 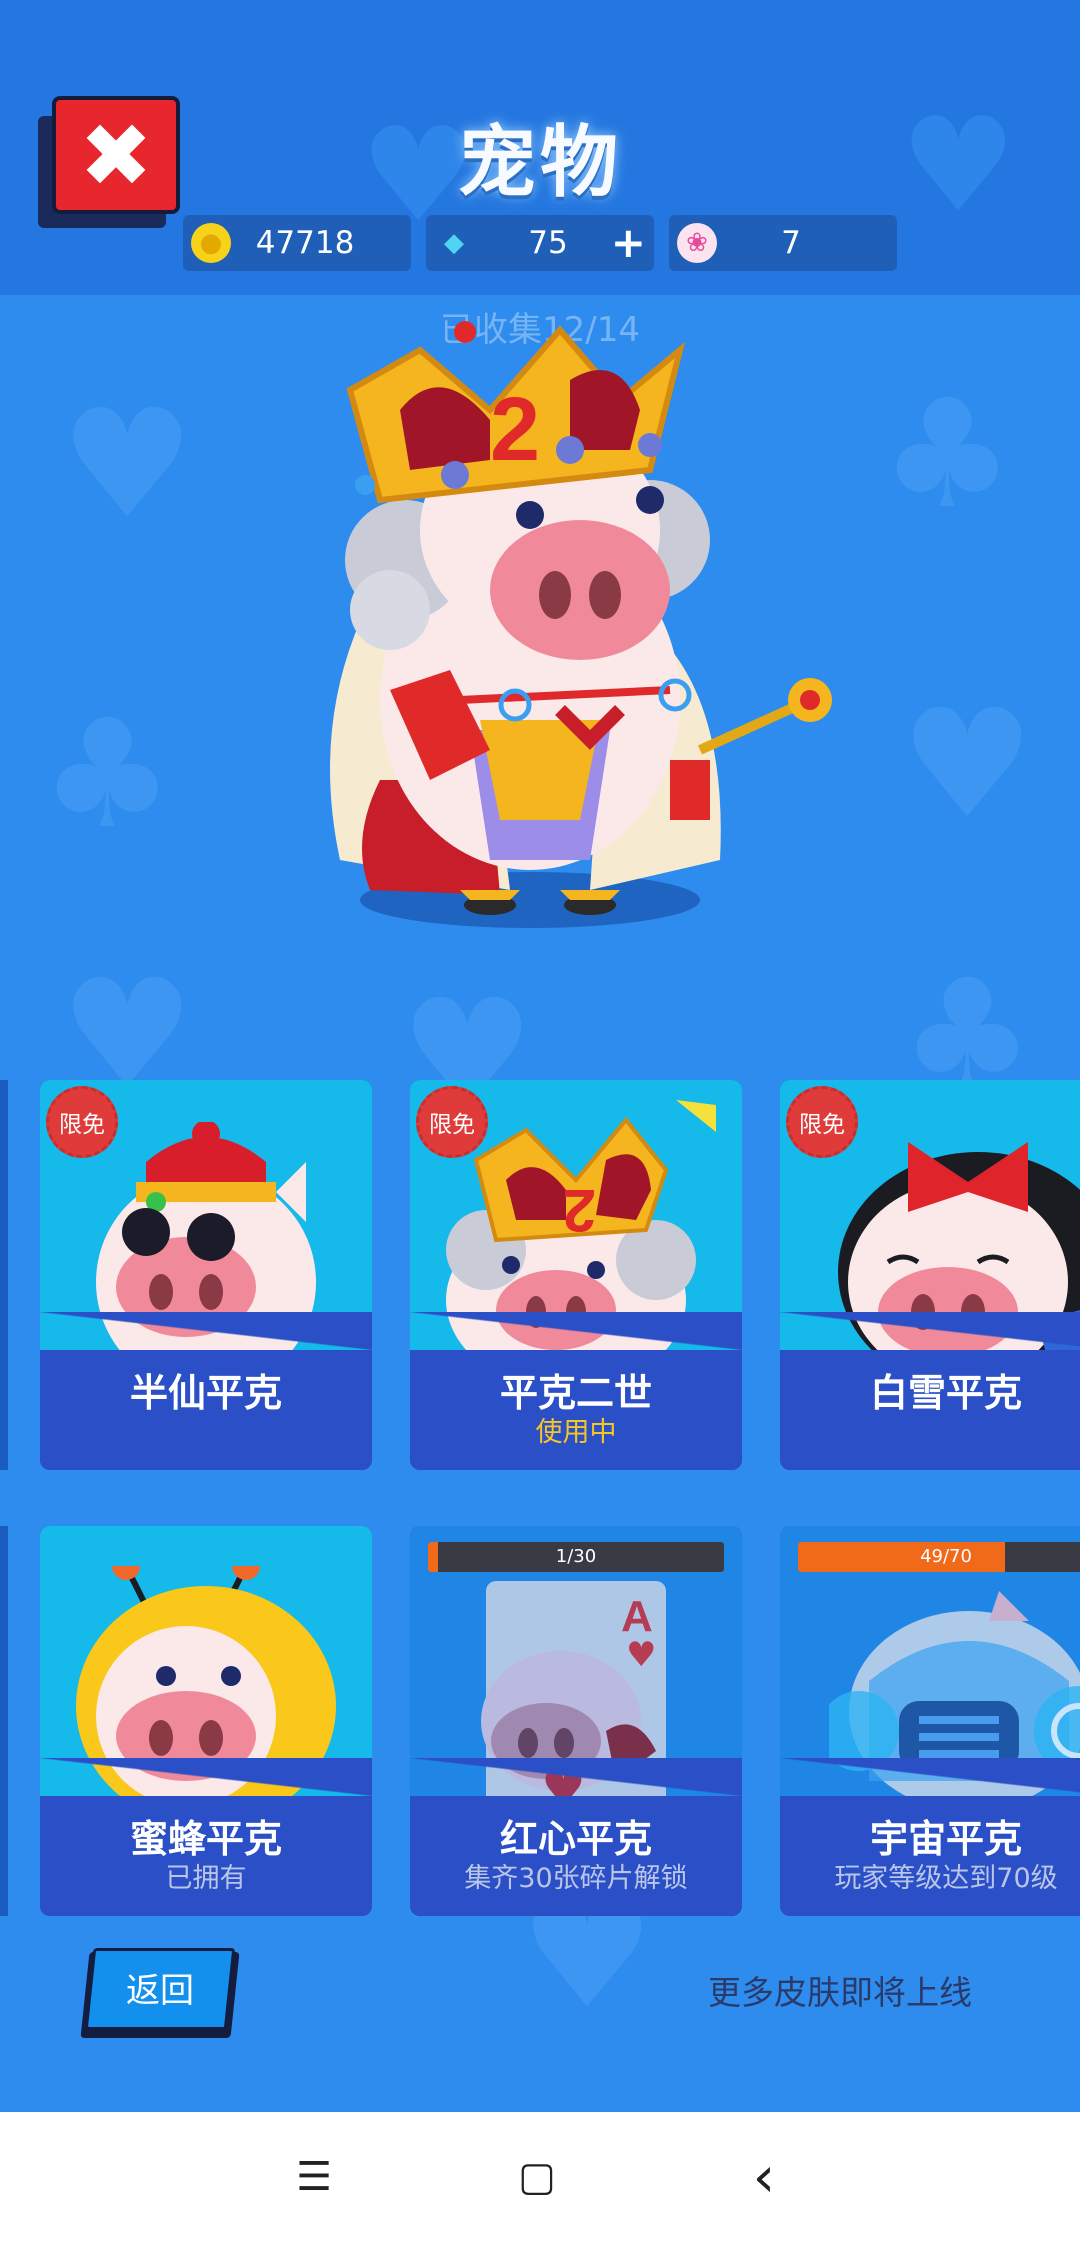 What do you see at coordinates (697, 243) in the screenshot?
I see `lotus-icon: ❀` at bounding box center [697, 243].